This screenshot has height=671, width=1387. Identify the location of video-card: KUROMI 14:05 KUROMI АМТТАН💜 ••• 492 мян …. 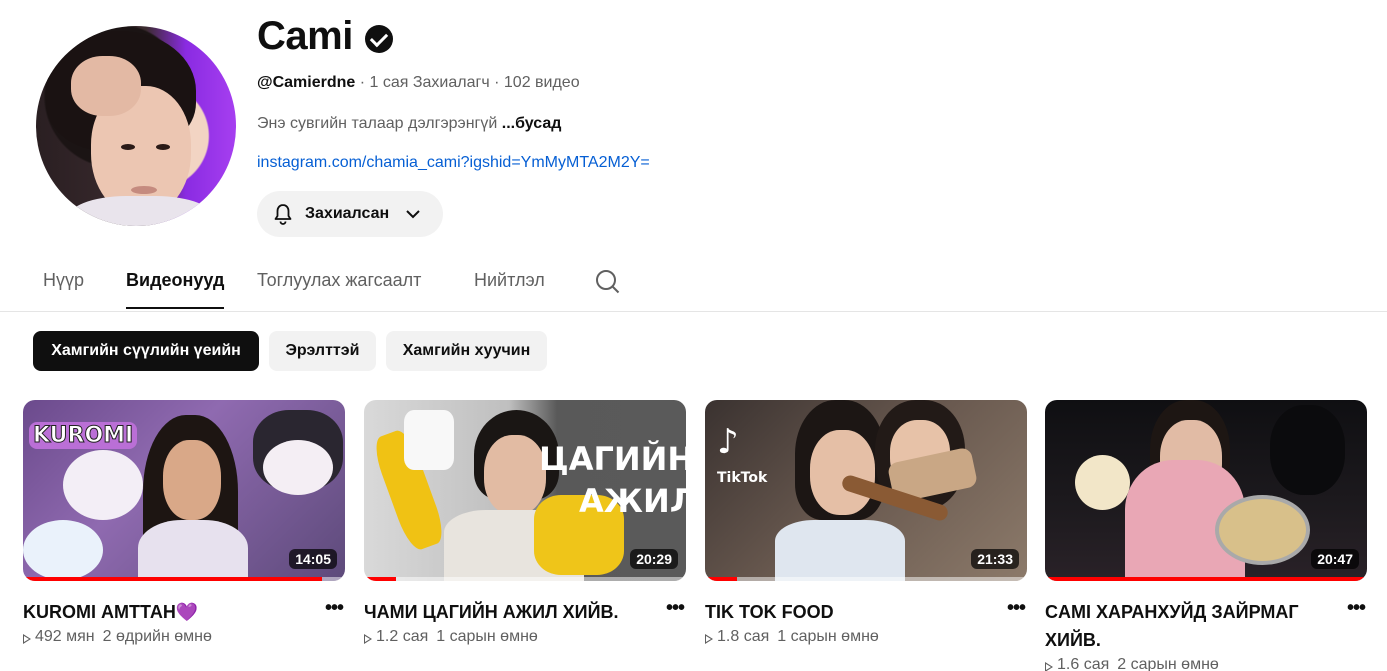
(184, 522).